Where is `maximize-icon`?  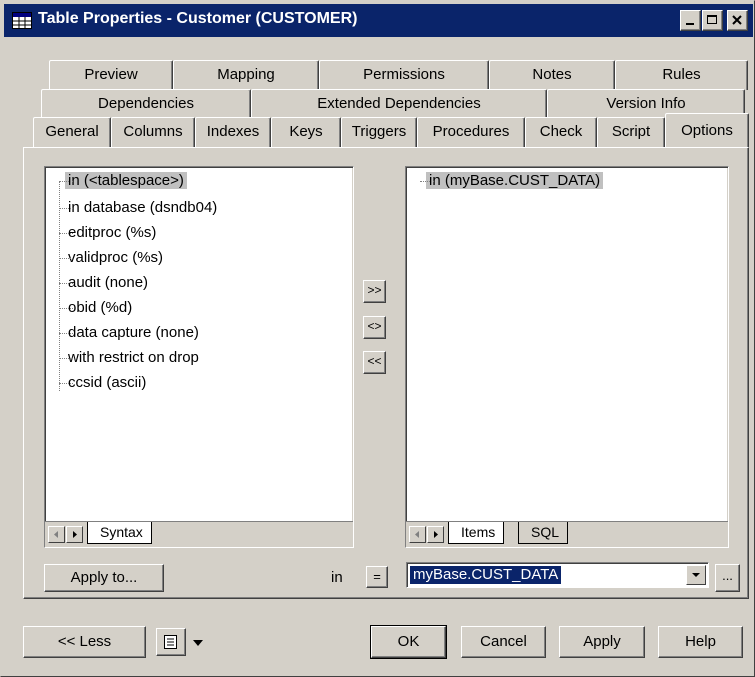
maximize-icon is located at coordinates (712, 19).